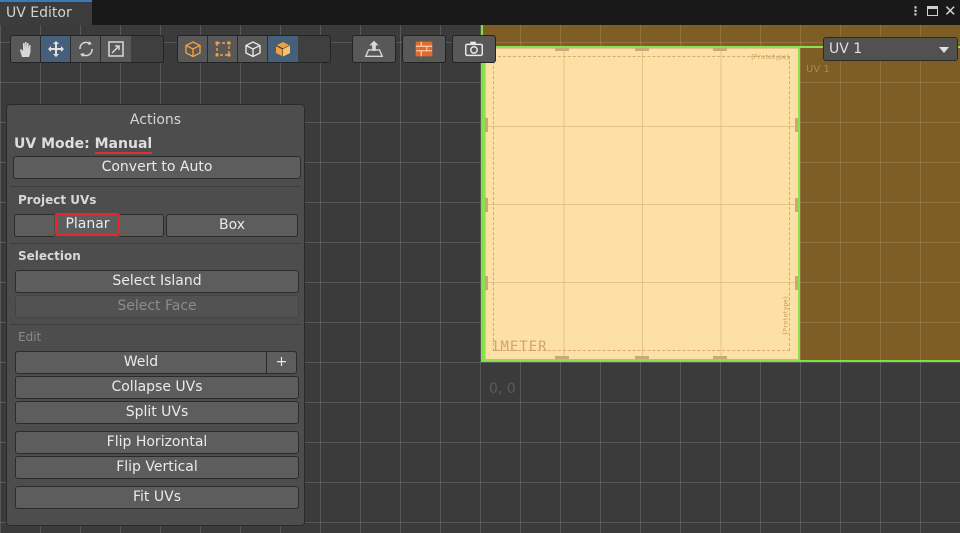  I want to click on scale-icon, so click(116, 49).